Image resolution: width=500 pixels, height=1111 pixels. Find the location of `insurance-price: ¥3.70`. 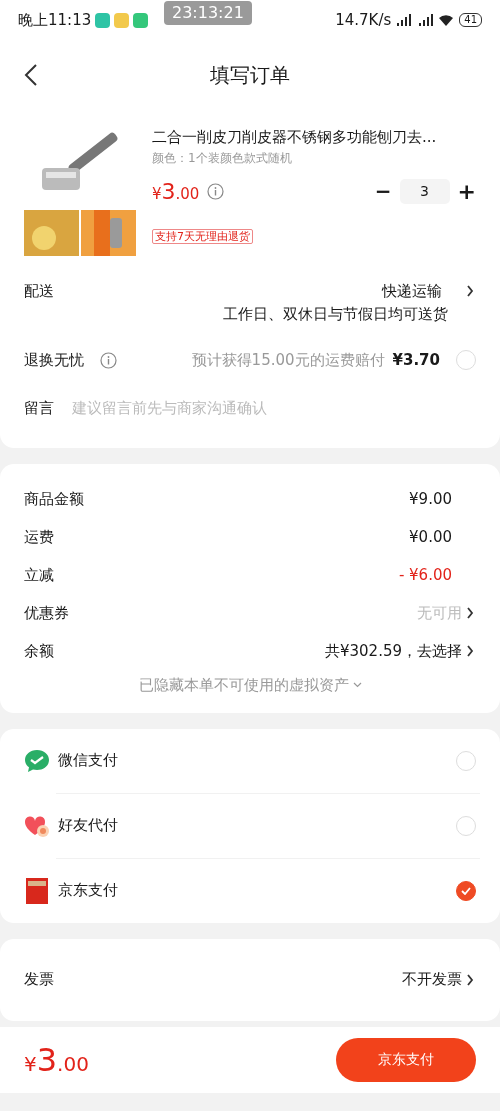

insurance-price: ¥3.70 is located at coordinates (416, 360).